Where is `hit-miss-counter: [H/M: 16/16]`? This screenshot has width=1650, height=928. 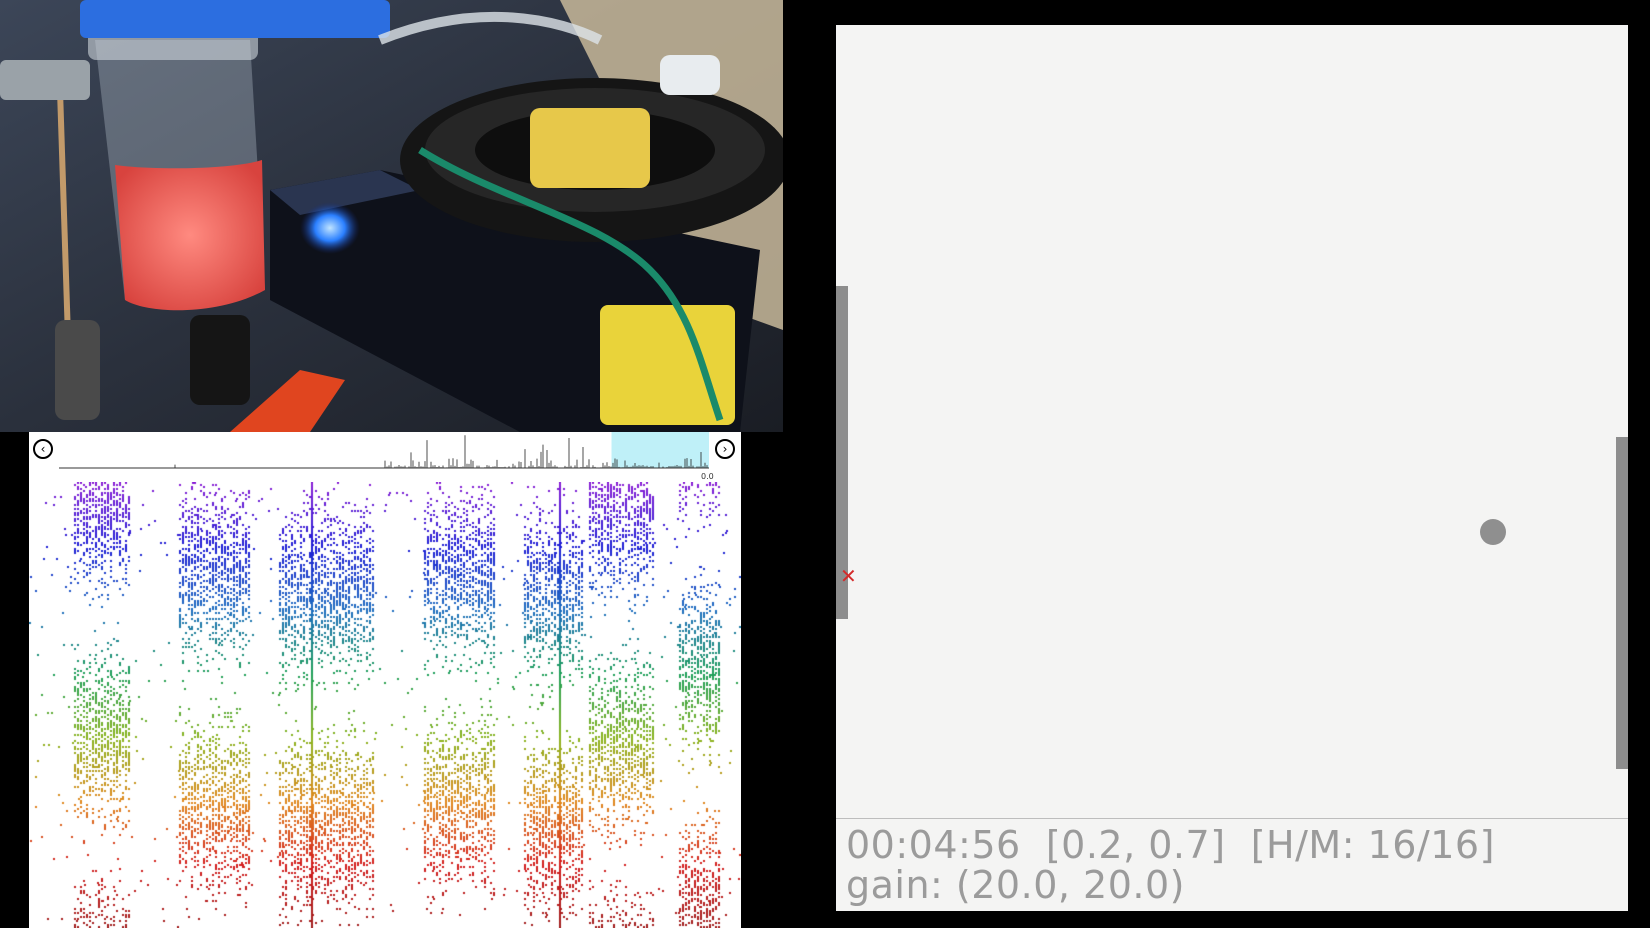 hit-miss-counter: [H/M: 16/16] is located at coordinates (1372, 845).